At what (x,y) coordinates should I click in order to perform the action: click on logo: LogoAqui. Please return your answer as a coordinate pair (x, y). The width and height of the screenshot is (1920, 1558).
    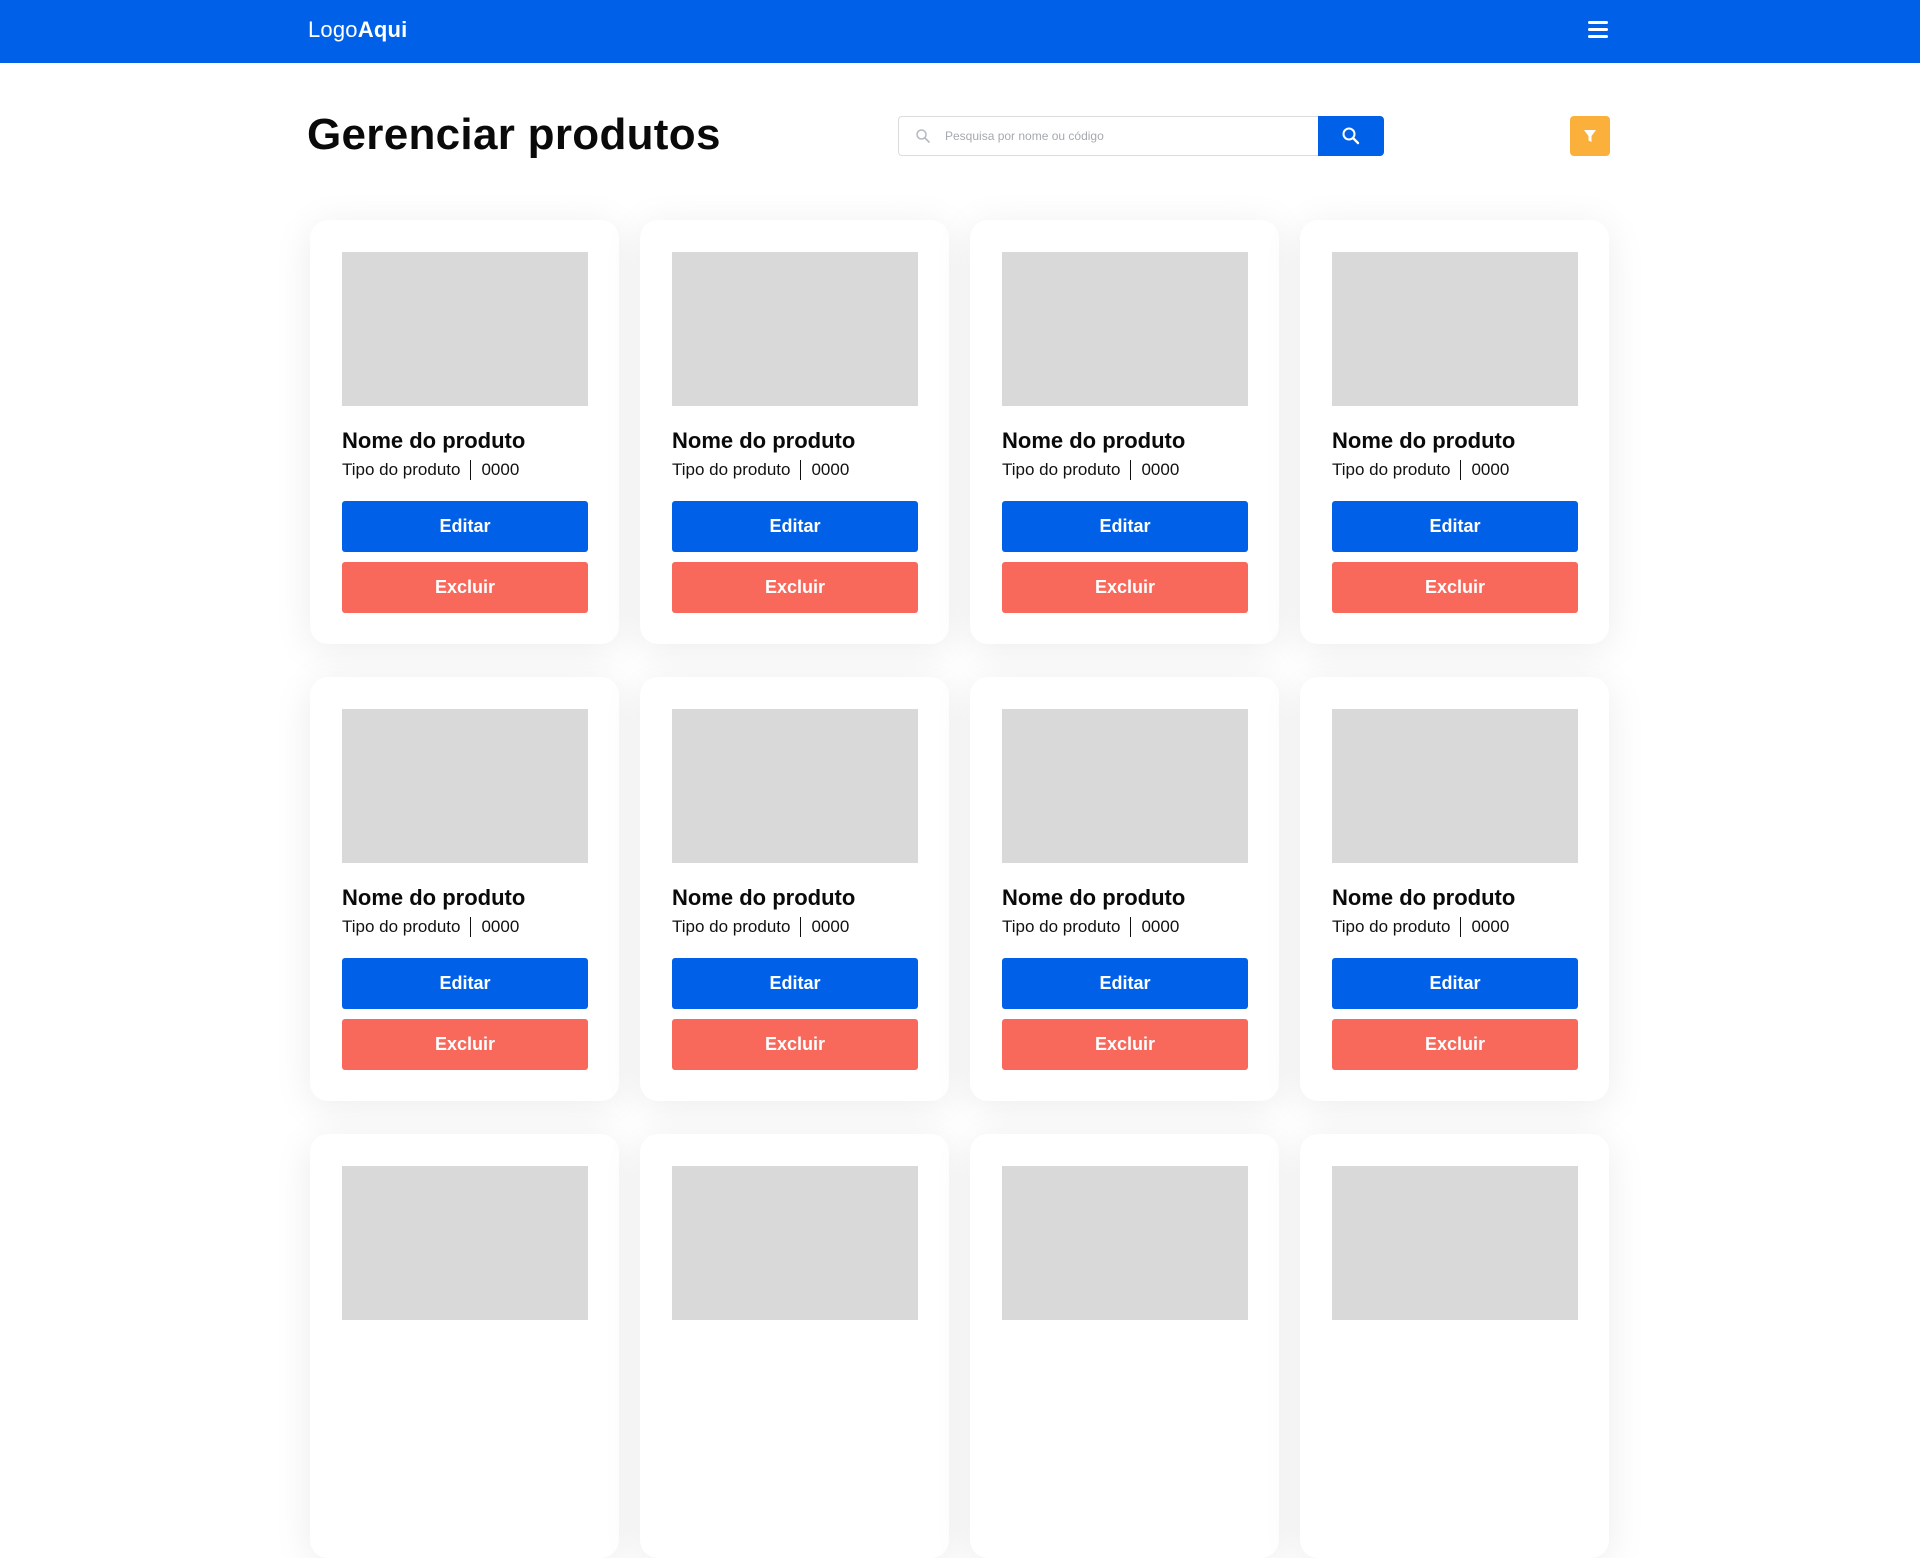
    Looking at the image, I should click on (357, 30).